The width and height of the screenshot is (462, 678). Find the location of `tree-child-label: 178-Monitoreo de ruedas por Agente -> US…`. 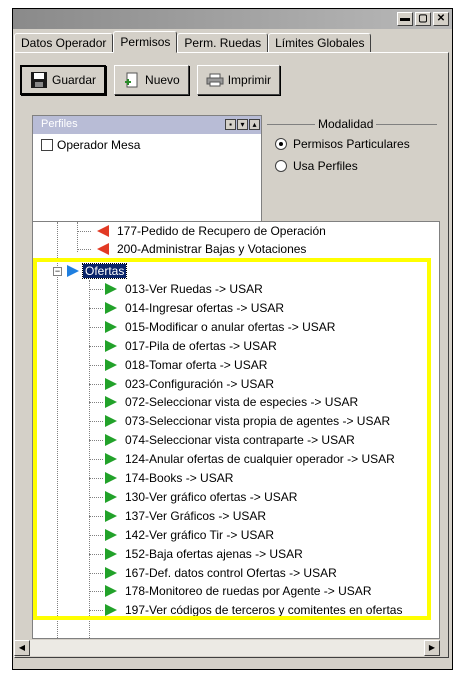

tree-child-label: 178-Monitoreo de ruedas por Agente -> US… is located at coordinates (248, 591).